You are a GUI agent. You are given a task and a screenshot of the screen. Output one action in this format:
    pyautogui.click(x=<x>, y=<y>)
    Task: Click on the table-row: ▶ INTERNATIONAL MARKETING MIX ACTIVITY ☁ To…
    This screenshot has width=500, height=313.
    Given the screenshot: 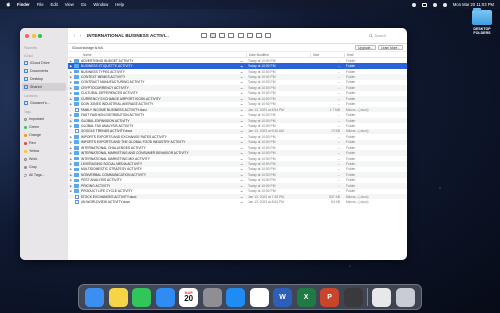 What is the action you would take?
    pyautogui.click(x=237, y=158)
    